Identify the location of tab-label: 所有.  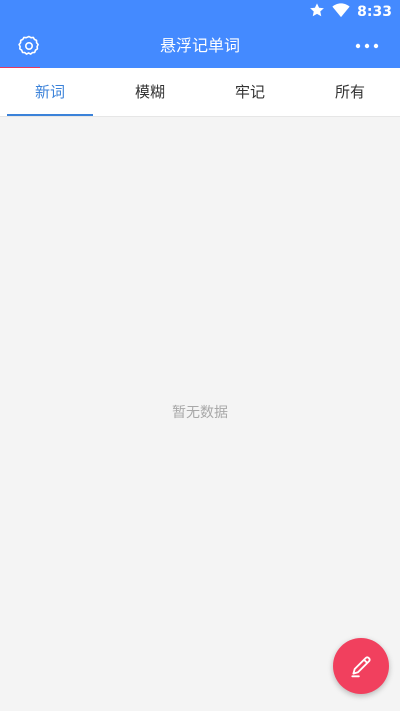
(349, 92).